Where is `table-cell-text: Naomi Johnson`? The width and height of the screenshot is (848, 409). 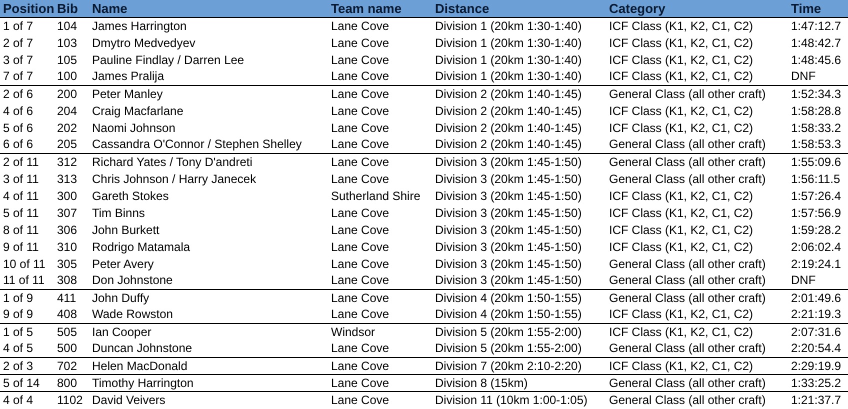
table-cell-text: Naomi Johnson is located at coordinates (133, 128).